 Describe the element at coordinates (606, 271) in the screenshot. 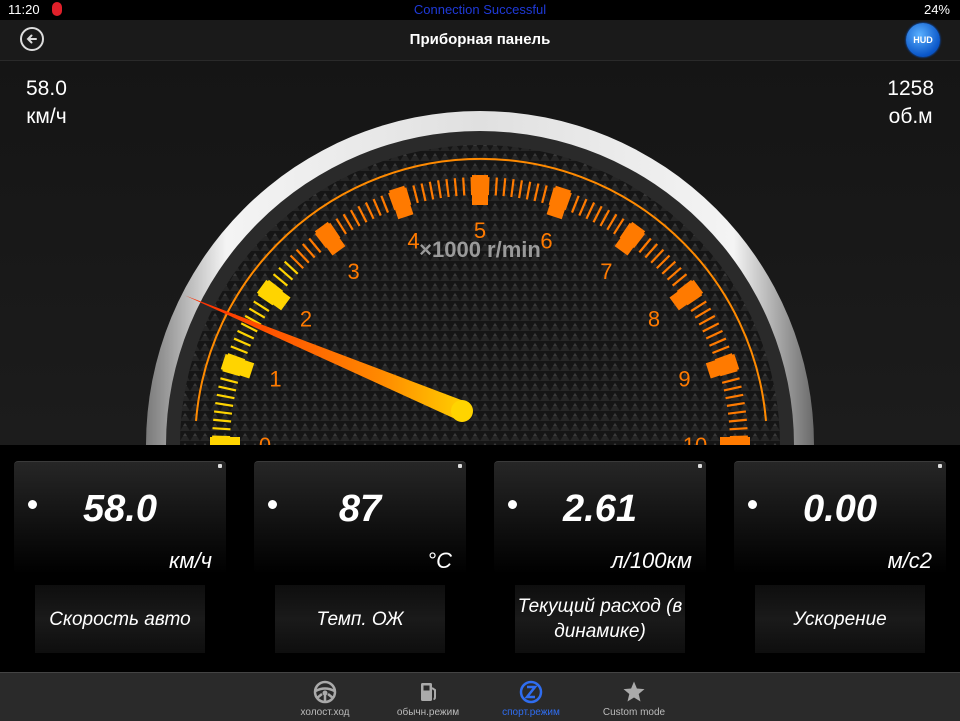

I see `gauge-scale-label: 7` at that location.